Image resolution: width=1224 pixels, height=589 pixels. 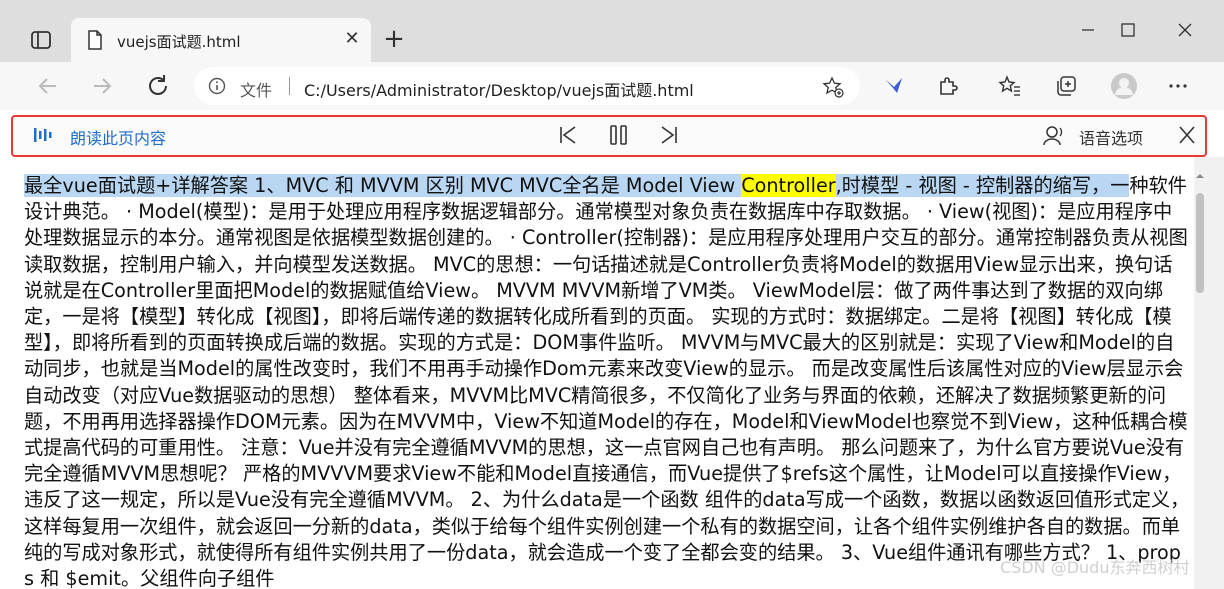 What do you see at coordinates (1095, 567) in the screenshot?
I see `watermark: CSDN @Dudu东奔西树村` at bounding box center [1095, 567].